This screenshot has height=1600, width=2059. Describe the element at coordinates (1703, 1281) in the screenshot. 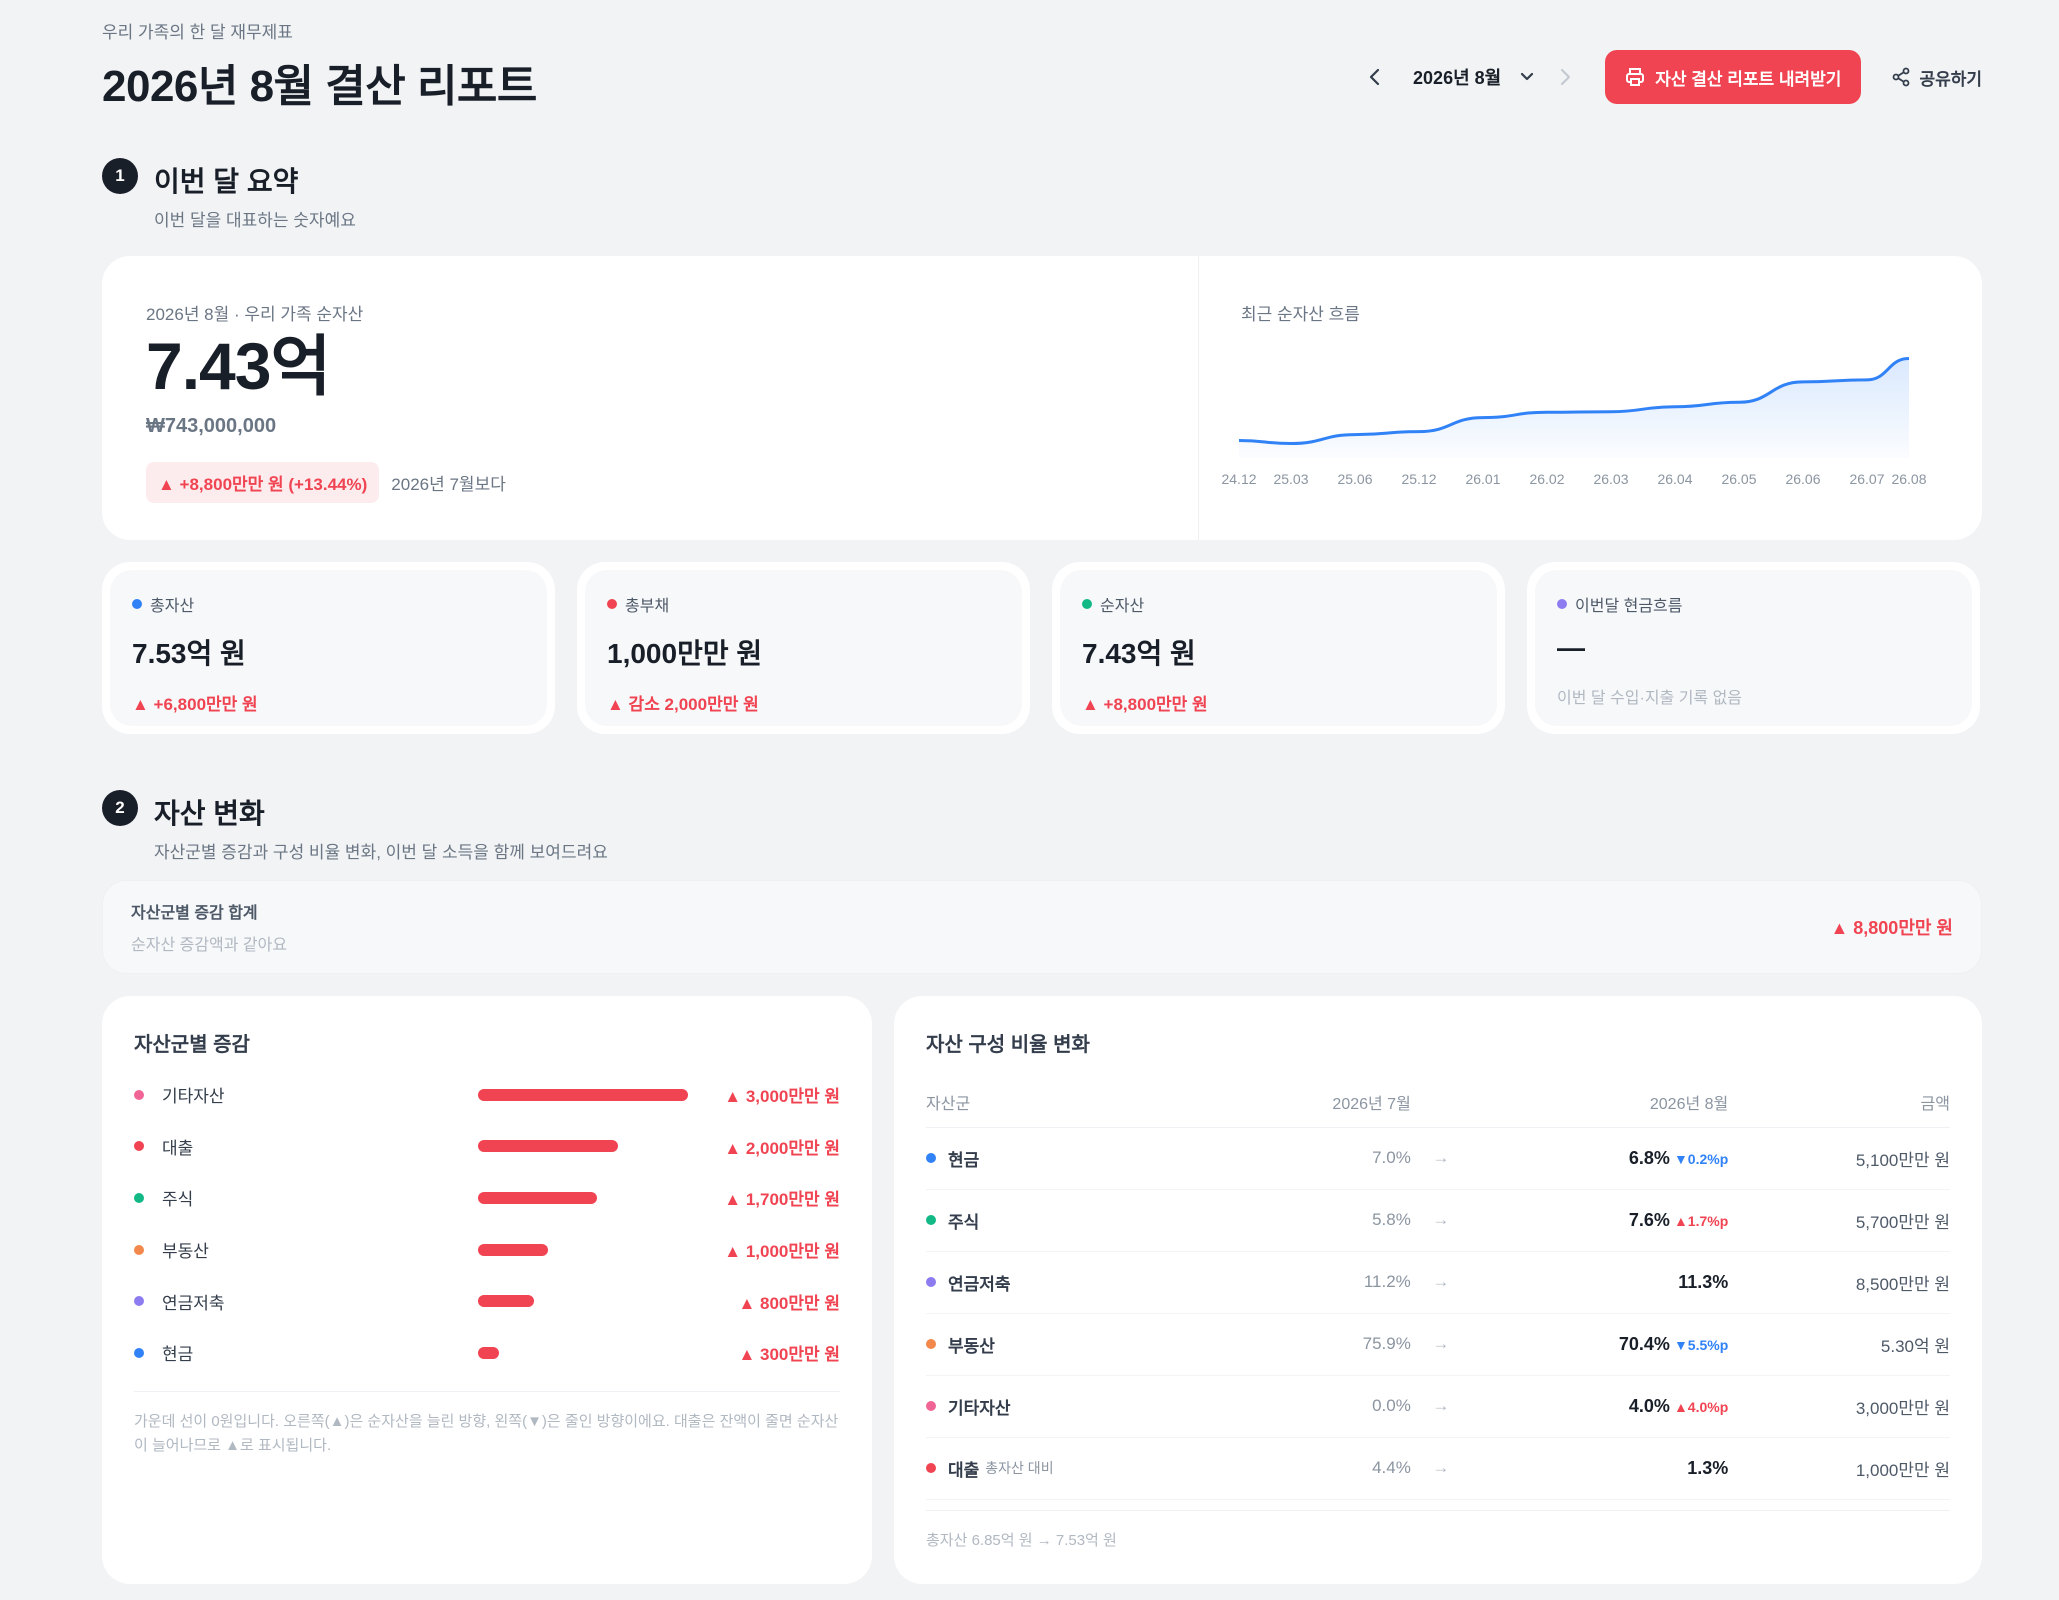

I see `current-ratio: 11.3%` at that location.